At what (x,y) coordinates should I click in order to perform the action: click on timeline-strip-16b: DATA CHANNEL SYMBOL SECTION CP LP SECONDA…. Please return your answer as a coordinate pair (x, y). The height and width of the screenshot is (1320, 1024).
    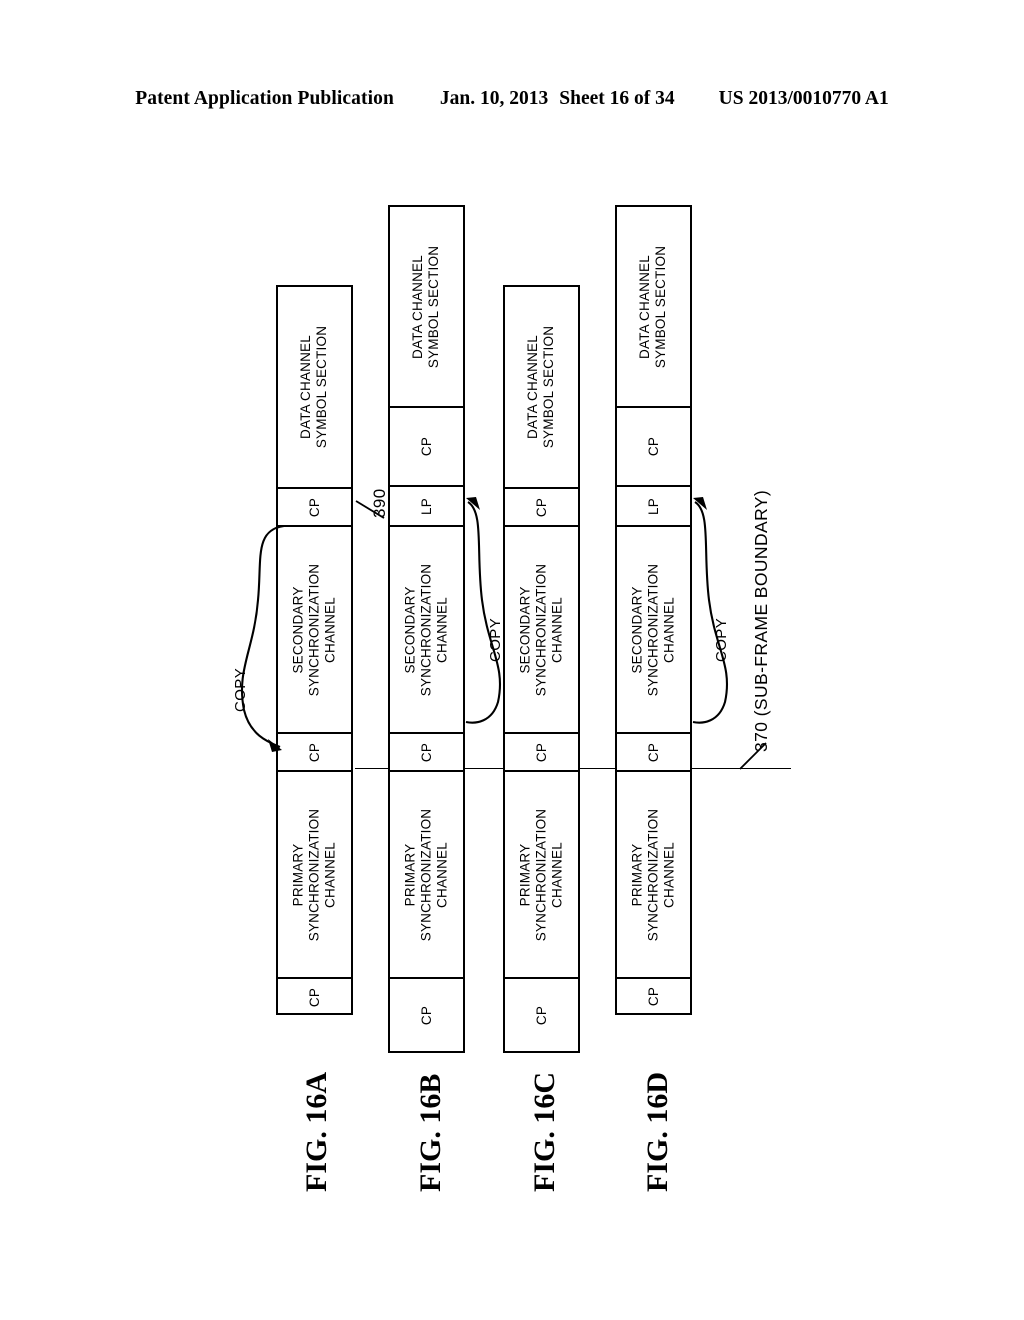
    Looking at the image, I should click on (426, 629).